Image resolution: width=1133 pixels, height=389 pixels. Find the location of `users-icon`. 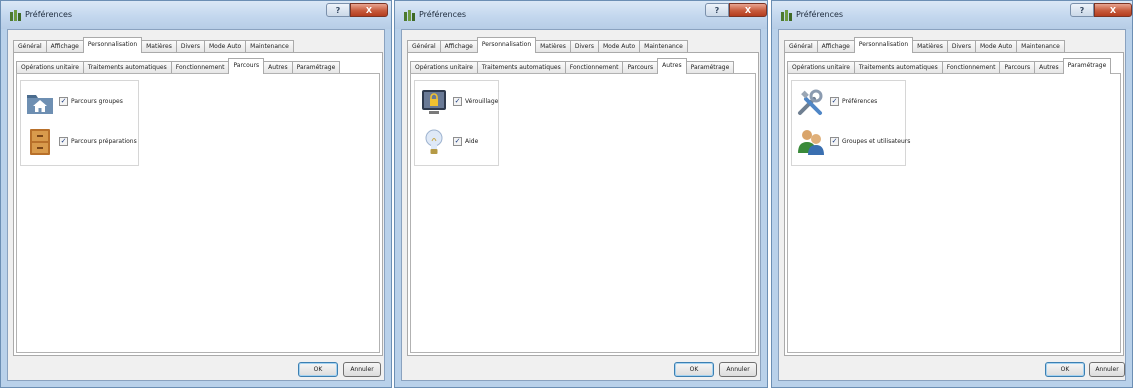

users-icon is located at coordinates (811, 142).